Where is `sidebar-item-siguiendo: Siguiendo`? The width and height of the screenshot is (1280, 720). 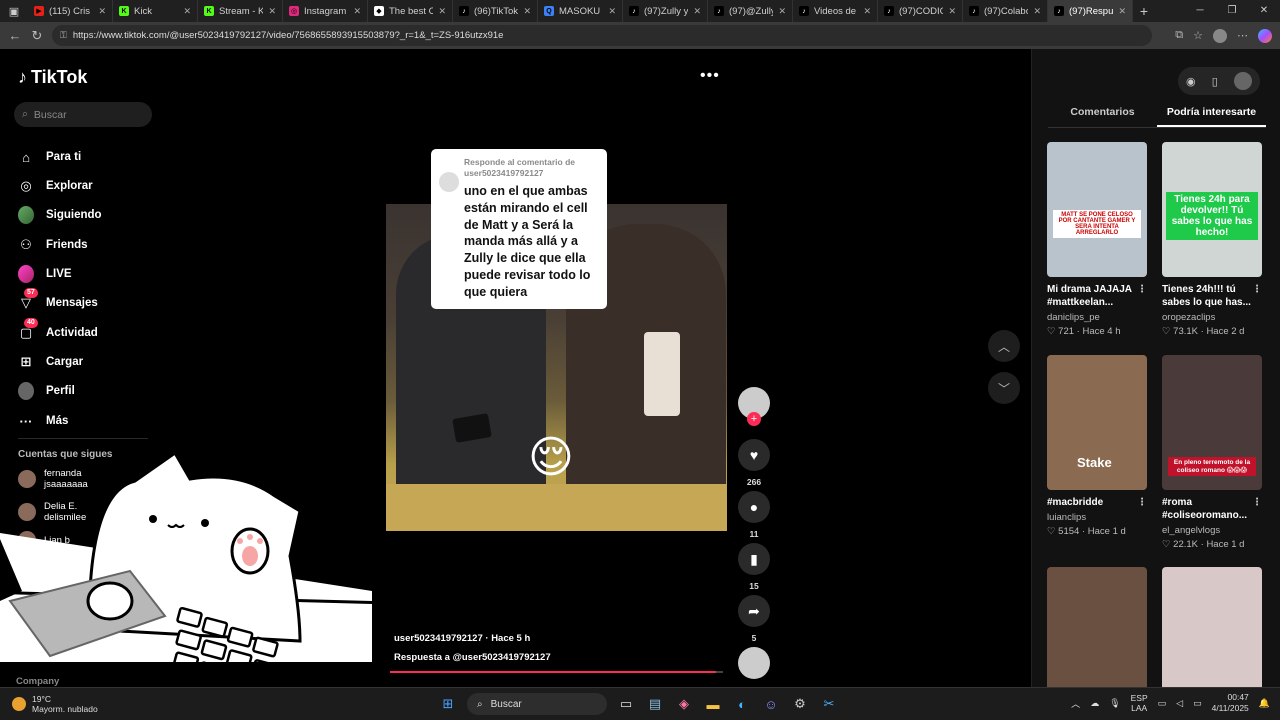 sidebar-item-siguiendo: Siguiendo is located at coordinates (60, 215).